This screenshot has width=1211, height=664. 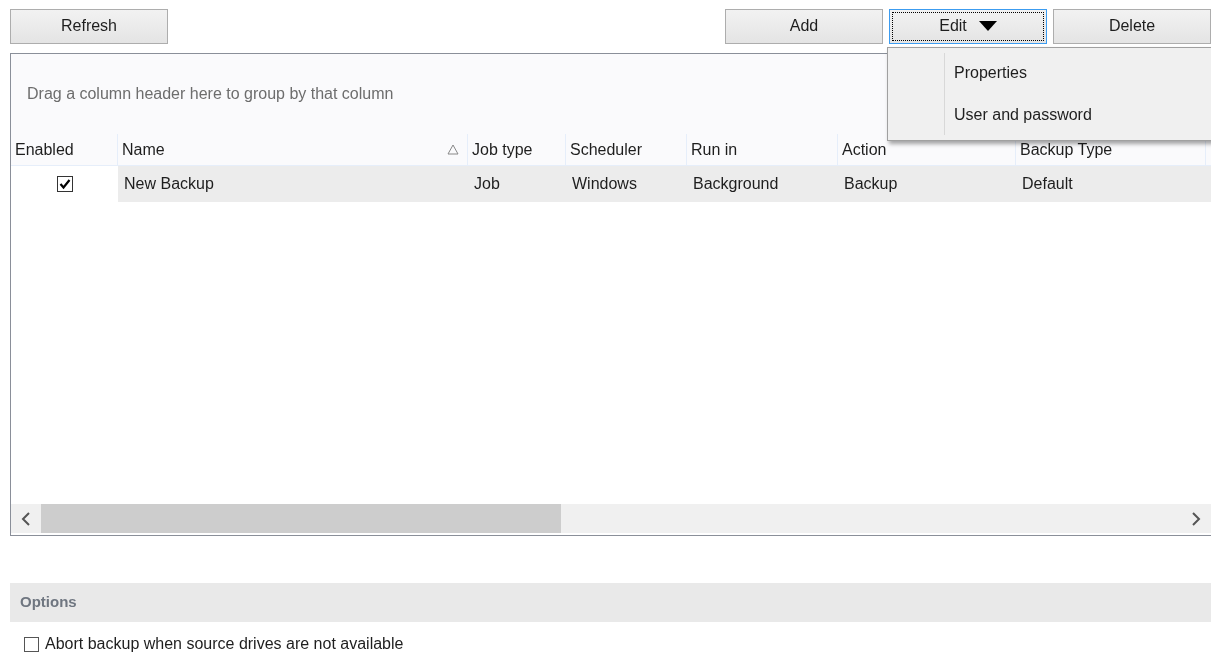 What do you see at coordinates (1111, 184) in the screenshot?
I see `table-cell: Default` at bounding box center [1111, 184].